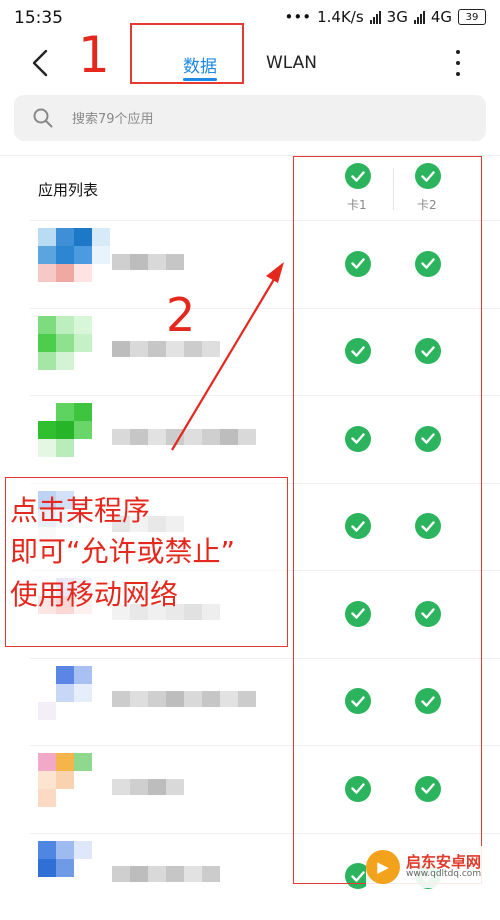  I want to click on more-status-icon: •••, so click(298, 17).